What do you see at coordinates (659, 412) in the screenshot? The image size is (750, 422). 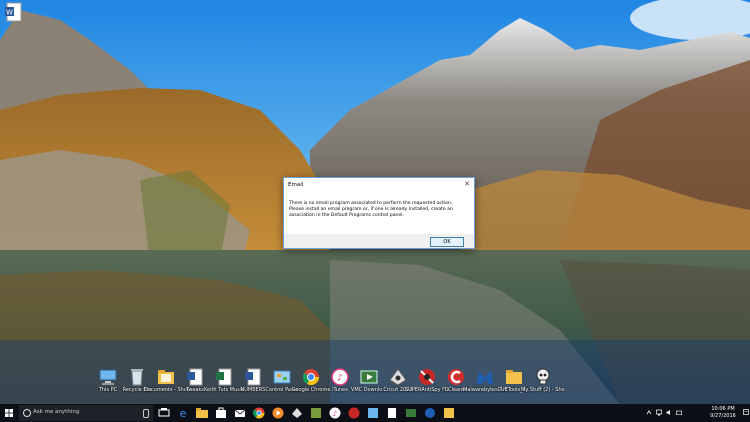 I see `network-icon` at bounding box center [659, 412].